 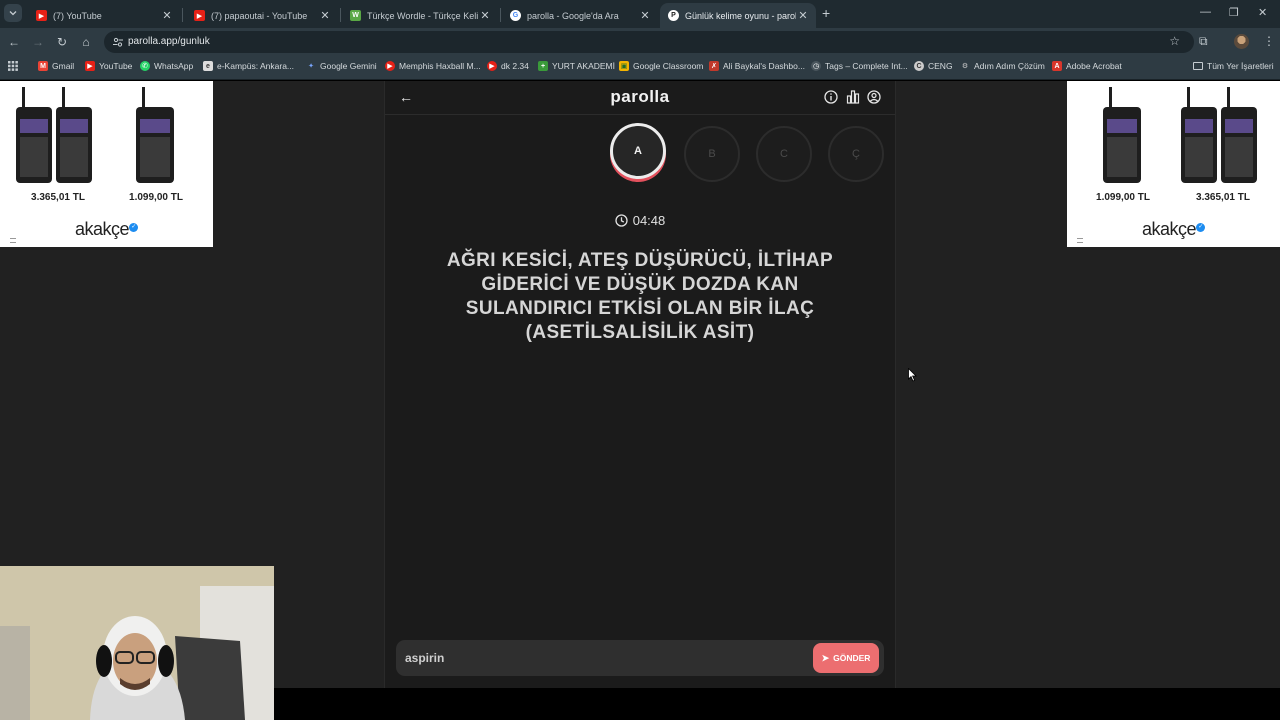 What do you see at coordinates (912, 375) in the screenshot?
I see `mouse-cursor-icon` at bounding box center [912, 375].